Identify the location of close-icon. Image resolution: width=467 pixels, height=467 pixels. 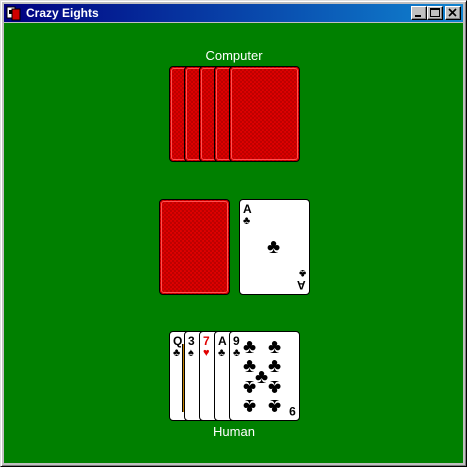
(452, 12).